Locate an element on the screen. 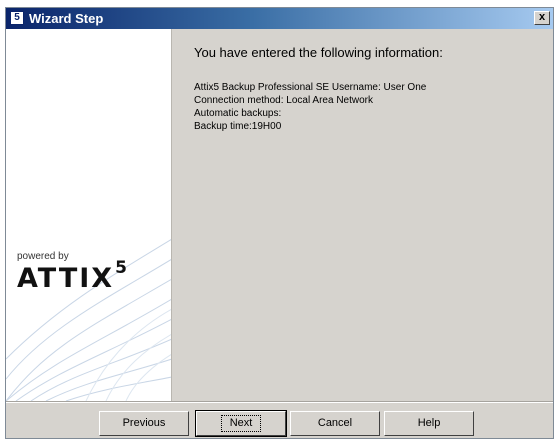 Image resolution: width=560 pixels, height=442 pixels. logo-superscript: 5 is located at coordinates (122, 268).